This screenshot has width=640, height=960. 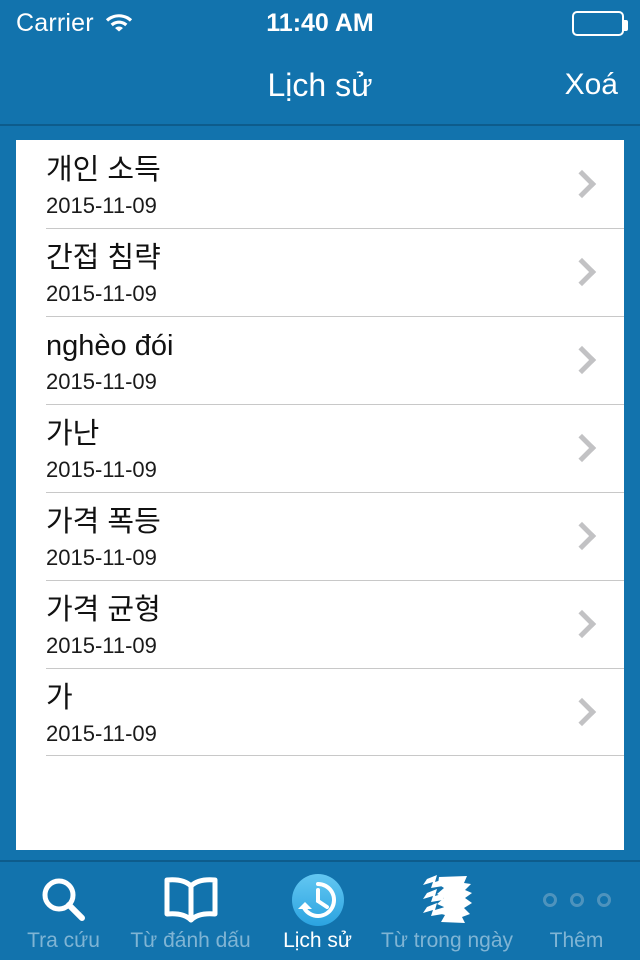 I want to click on nav-bar: Lịch sử Xoá, so click(x=320, y=86).